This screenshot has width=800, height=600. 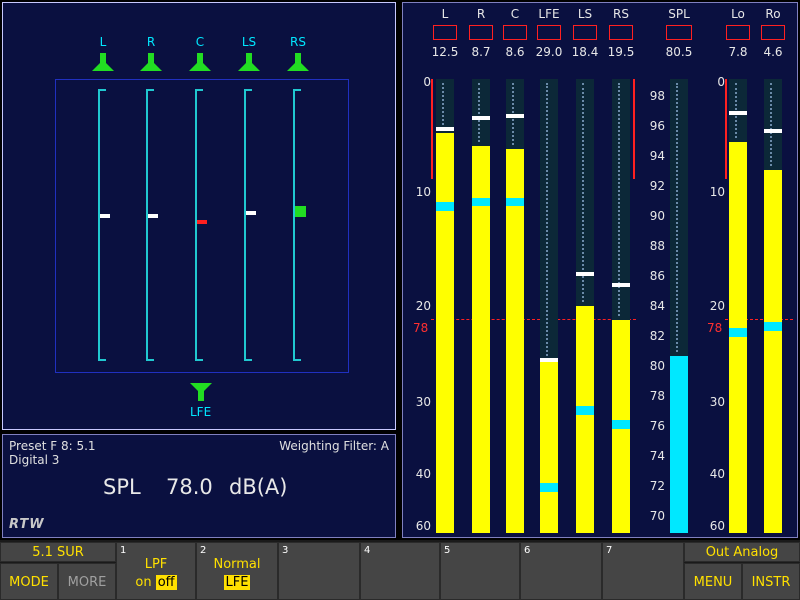 What do you see at coordinates (445, 52) in the screenshot?
I see `meter-readout: 12.5` at bounding box center [445, 52].